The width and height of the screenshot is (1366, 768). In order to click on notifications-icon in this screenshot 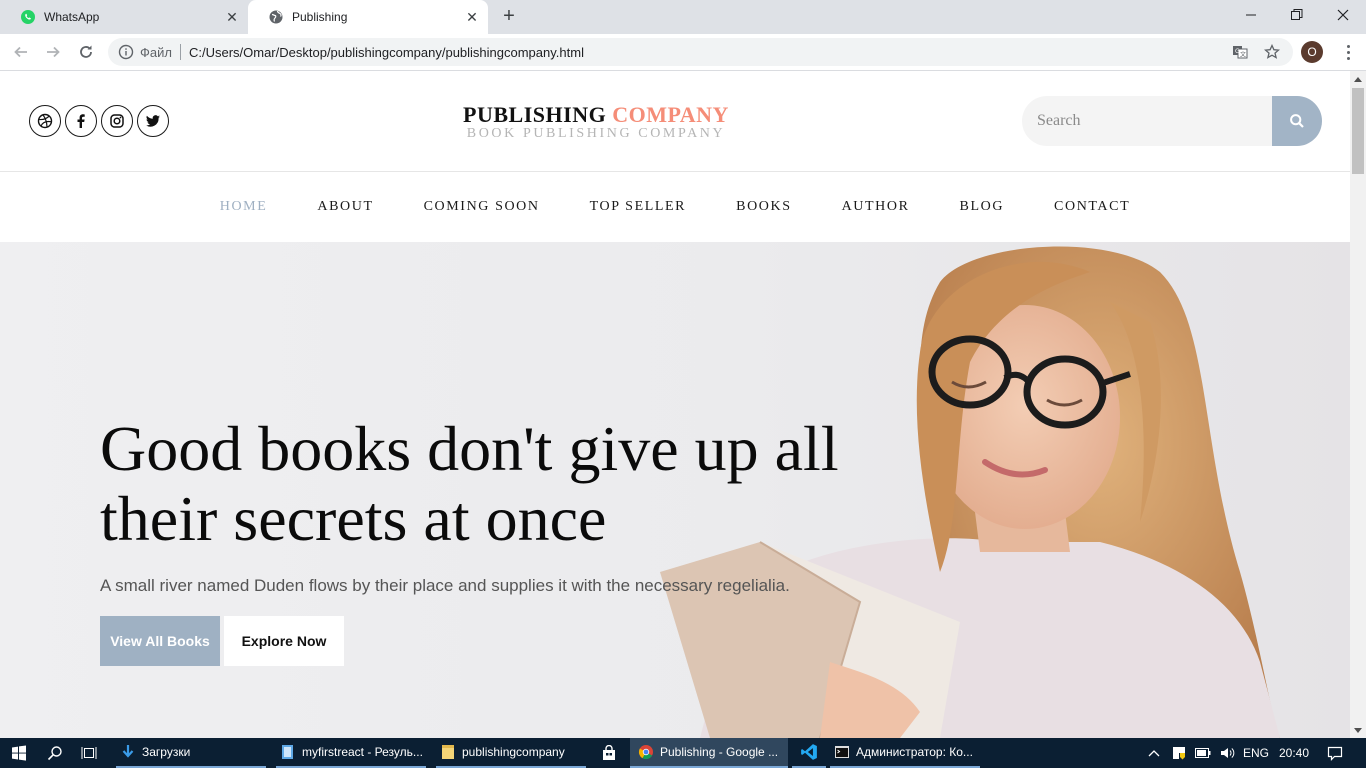, I will do `click(1335, 753)`.